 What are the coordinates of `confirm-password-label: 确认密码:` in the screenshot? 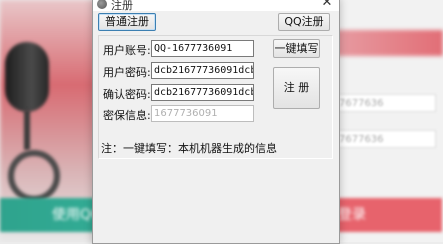 It's located at (127, 94).